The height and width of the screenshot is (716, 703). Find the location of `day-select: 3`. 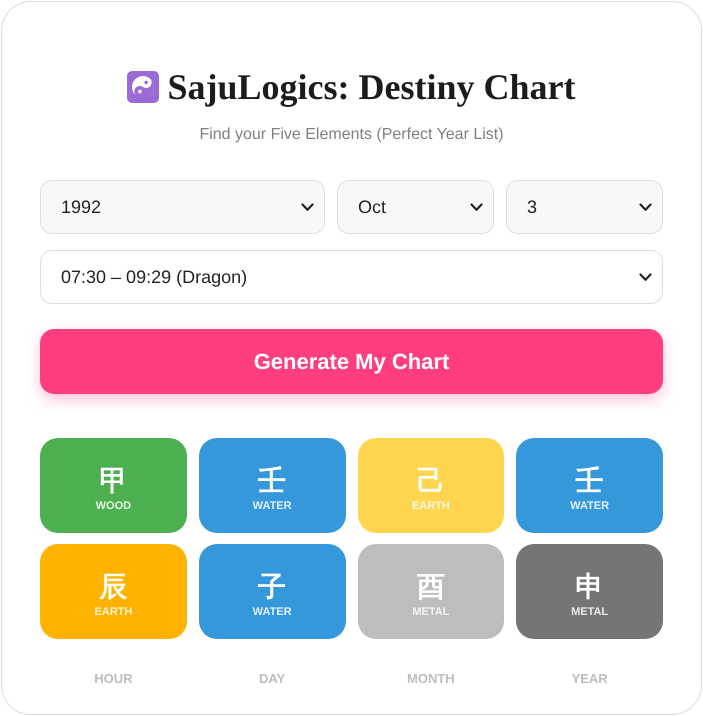

day-select: 3 is located at coordinates (584, 207).